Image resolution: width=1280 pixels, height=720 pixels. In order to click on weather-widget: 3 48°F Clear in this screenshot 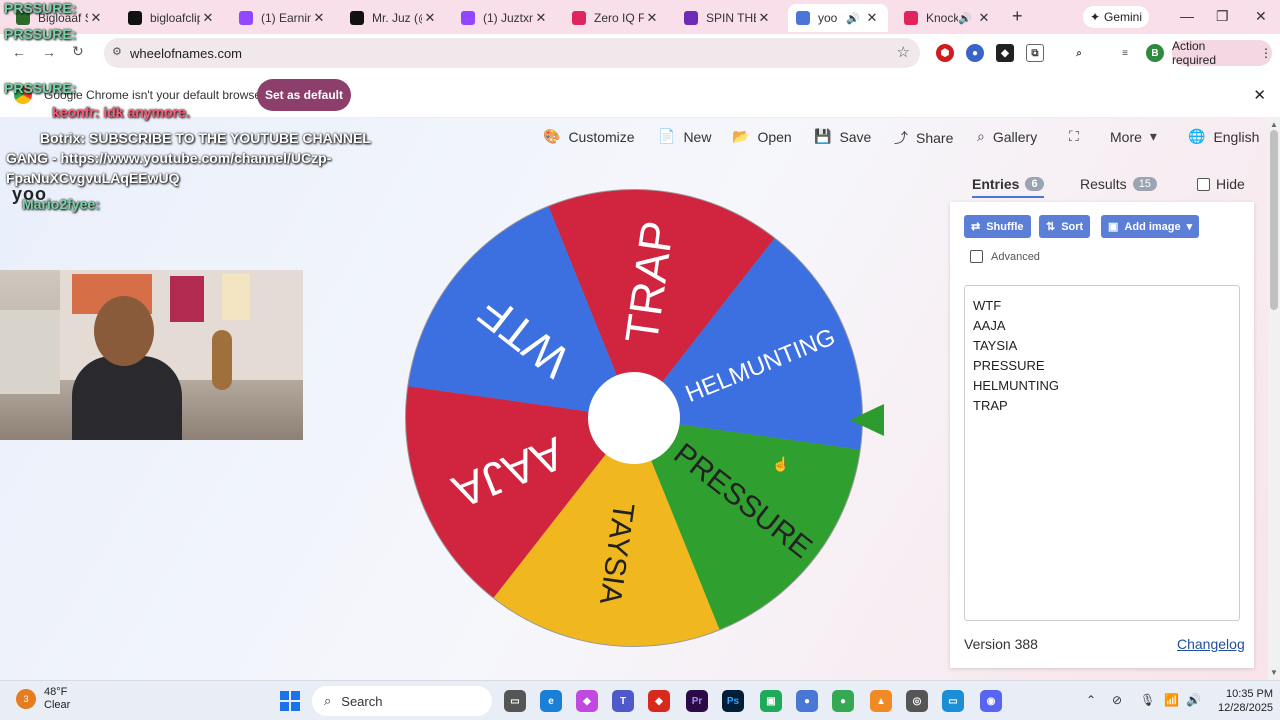, I will do `click(43, 699)`.